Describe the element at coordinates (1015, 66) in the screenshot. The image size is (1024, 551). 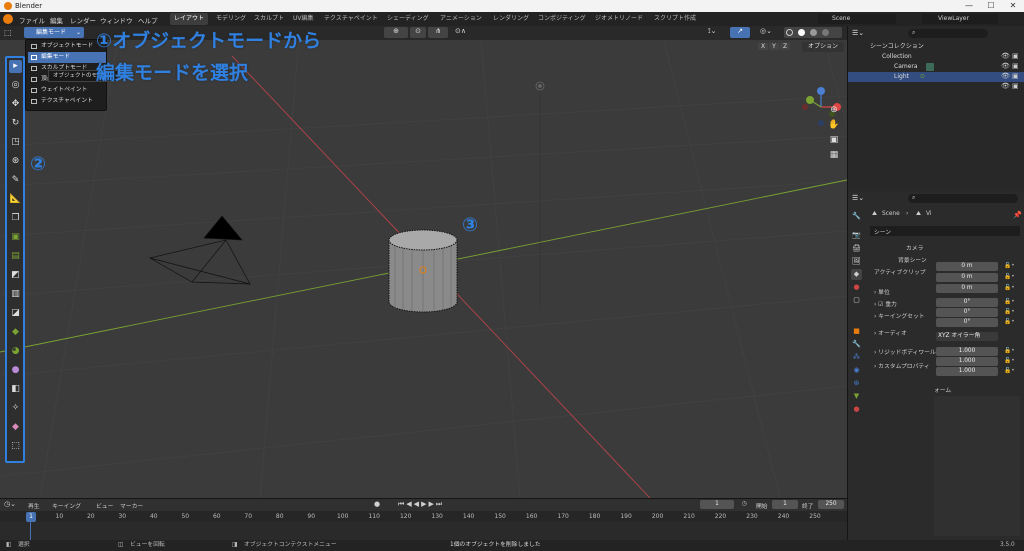
I see `camera-render-icon: ▣` at that location.